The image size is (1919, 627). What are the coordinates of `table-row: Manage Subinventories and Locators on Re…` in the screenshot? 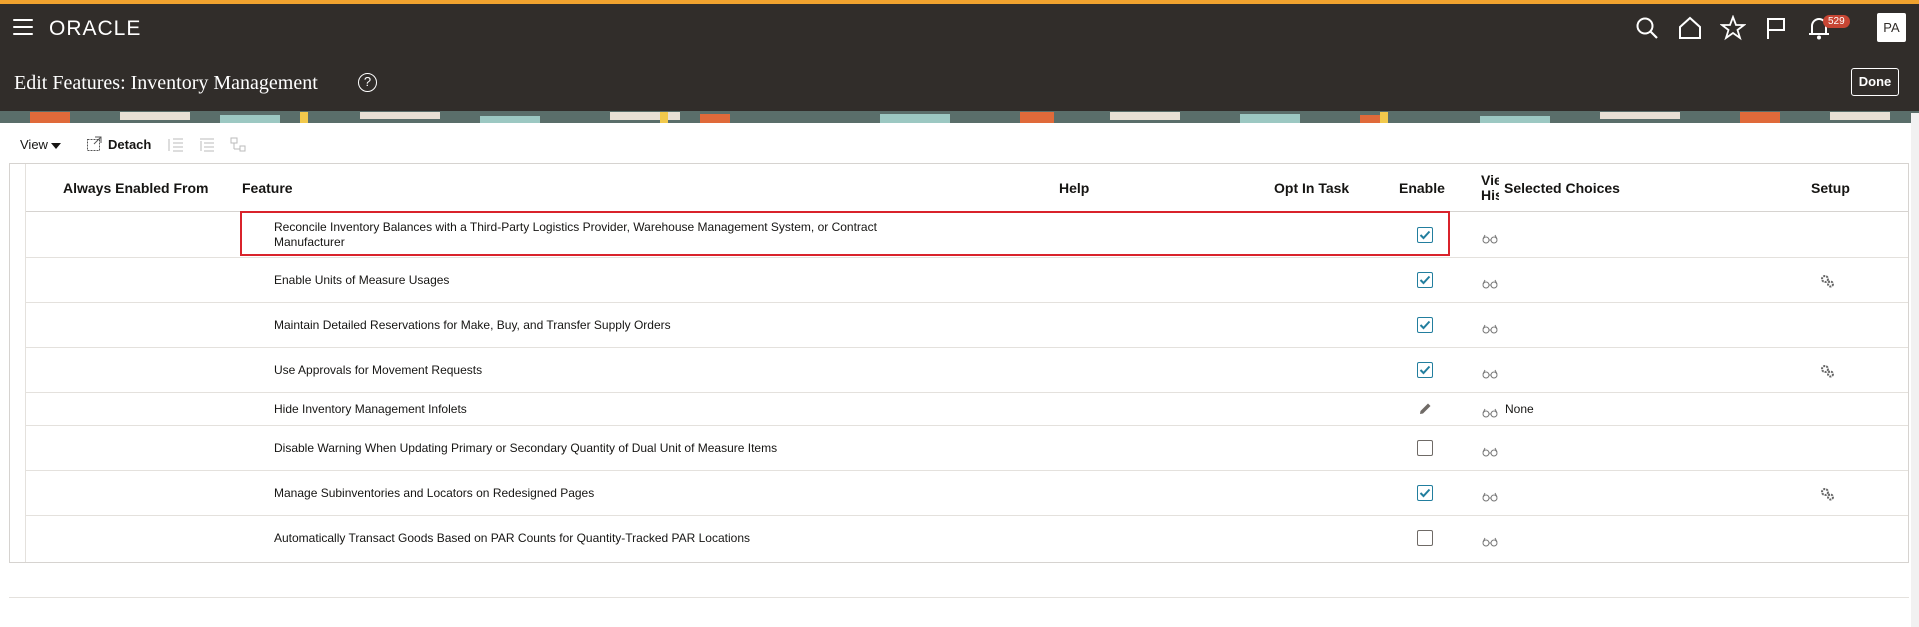 It's located at (967, 493).